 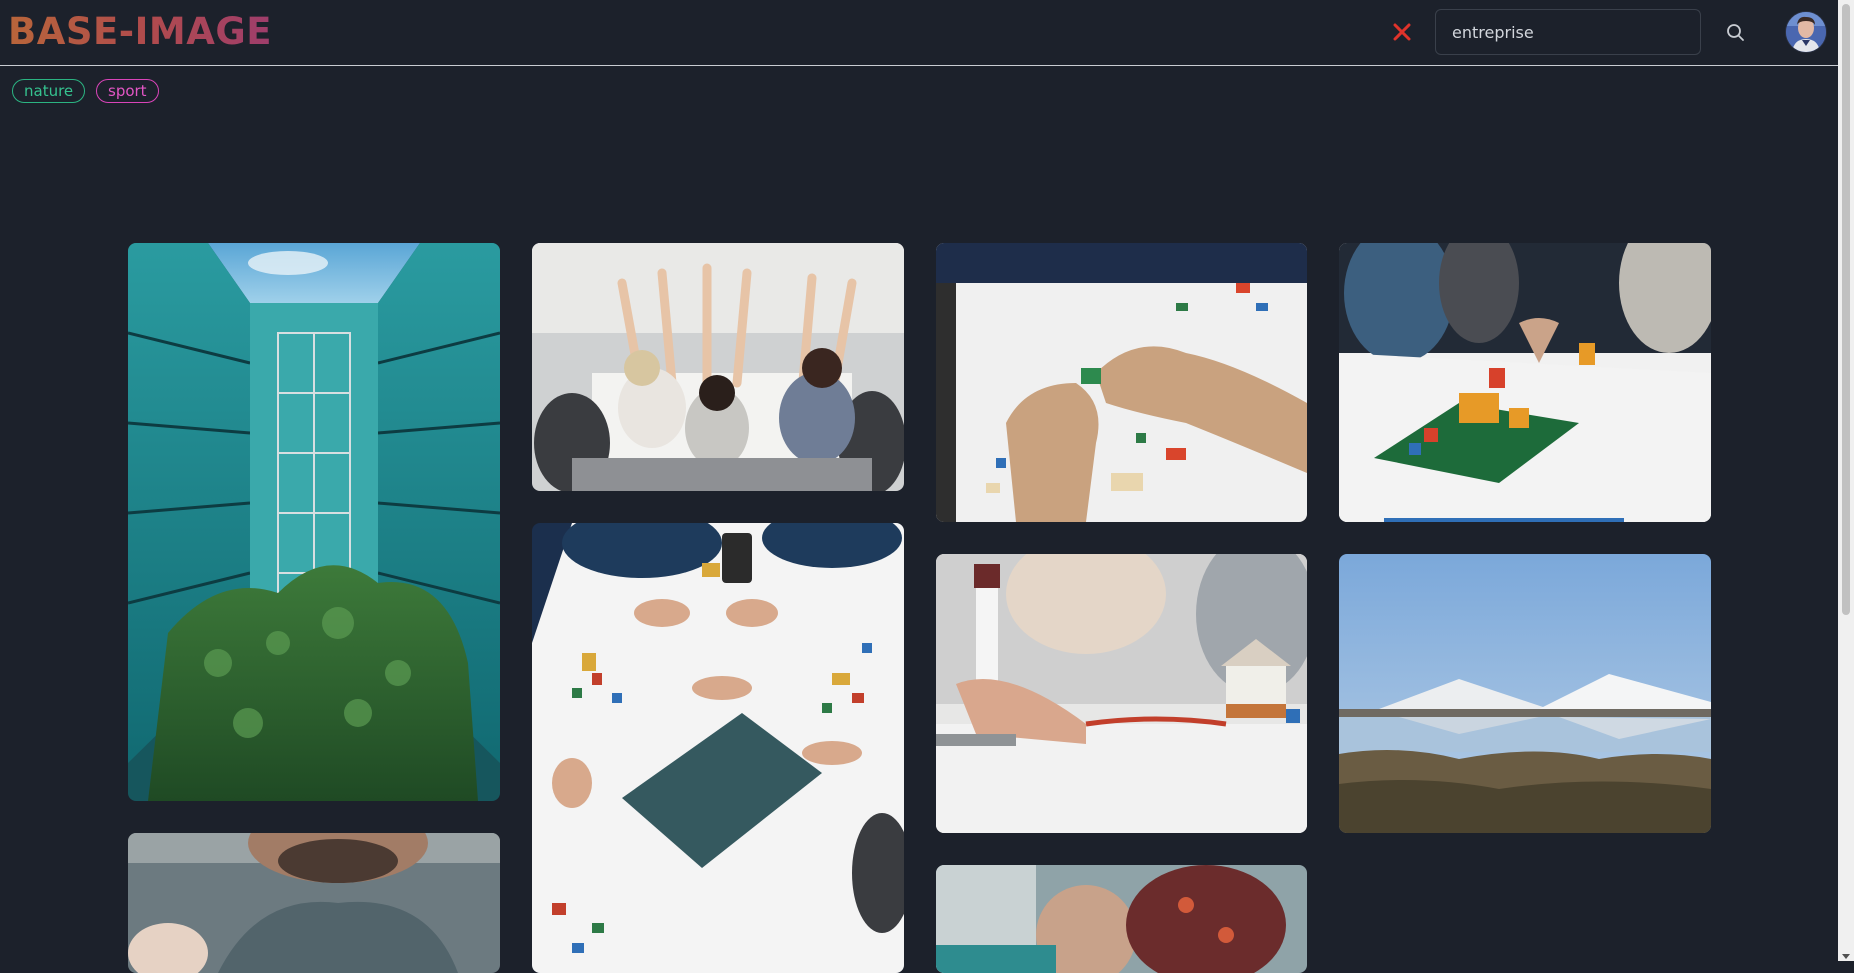 I want to click on logo: BASE-IMAGE, so click(x=140, y=31).